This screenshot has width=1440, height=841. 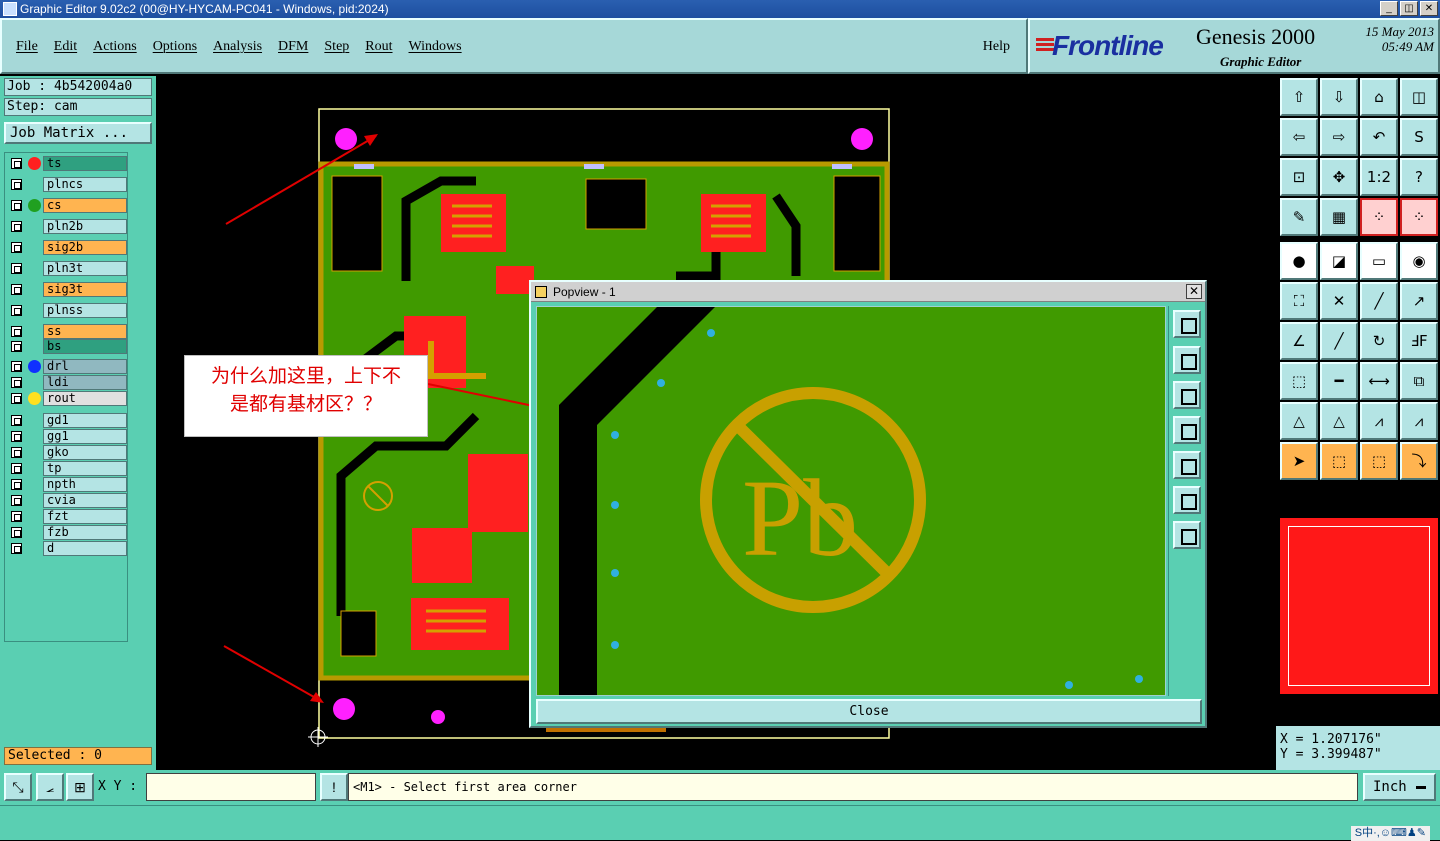 I want to click on split-icon: ━, so click(x=1339, y=381).